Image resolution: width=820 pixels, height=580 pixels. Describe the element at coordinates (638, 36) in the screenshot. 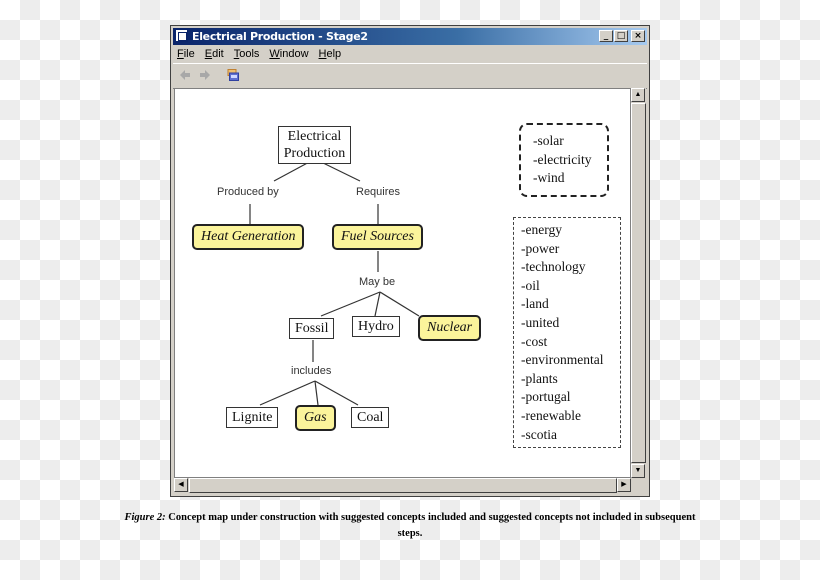

I see `close-button: ×` at that location.